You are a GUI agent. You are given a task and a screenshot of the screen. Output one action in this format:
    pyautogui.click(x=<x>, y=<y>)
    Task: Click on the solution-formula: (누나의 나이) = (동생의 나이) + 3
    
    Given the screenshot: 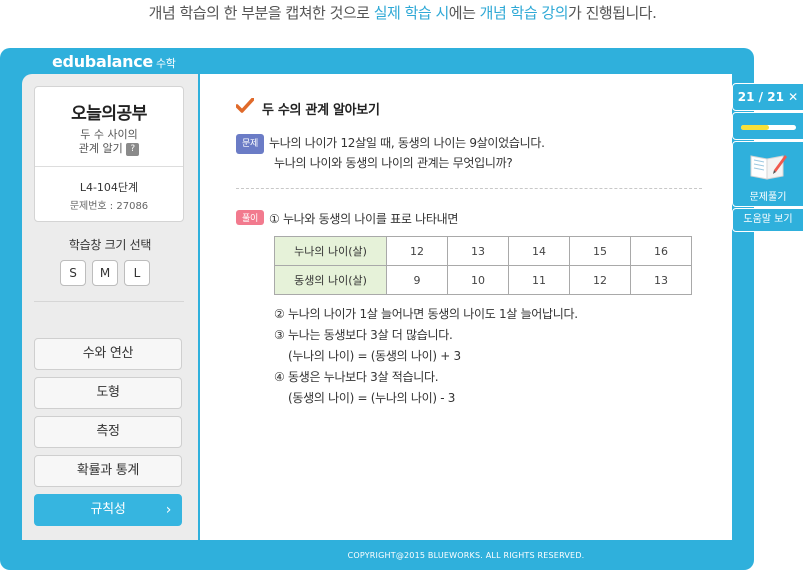 What is the action you would take?
    pyautogui.click(x=374, y=356)
    